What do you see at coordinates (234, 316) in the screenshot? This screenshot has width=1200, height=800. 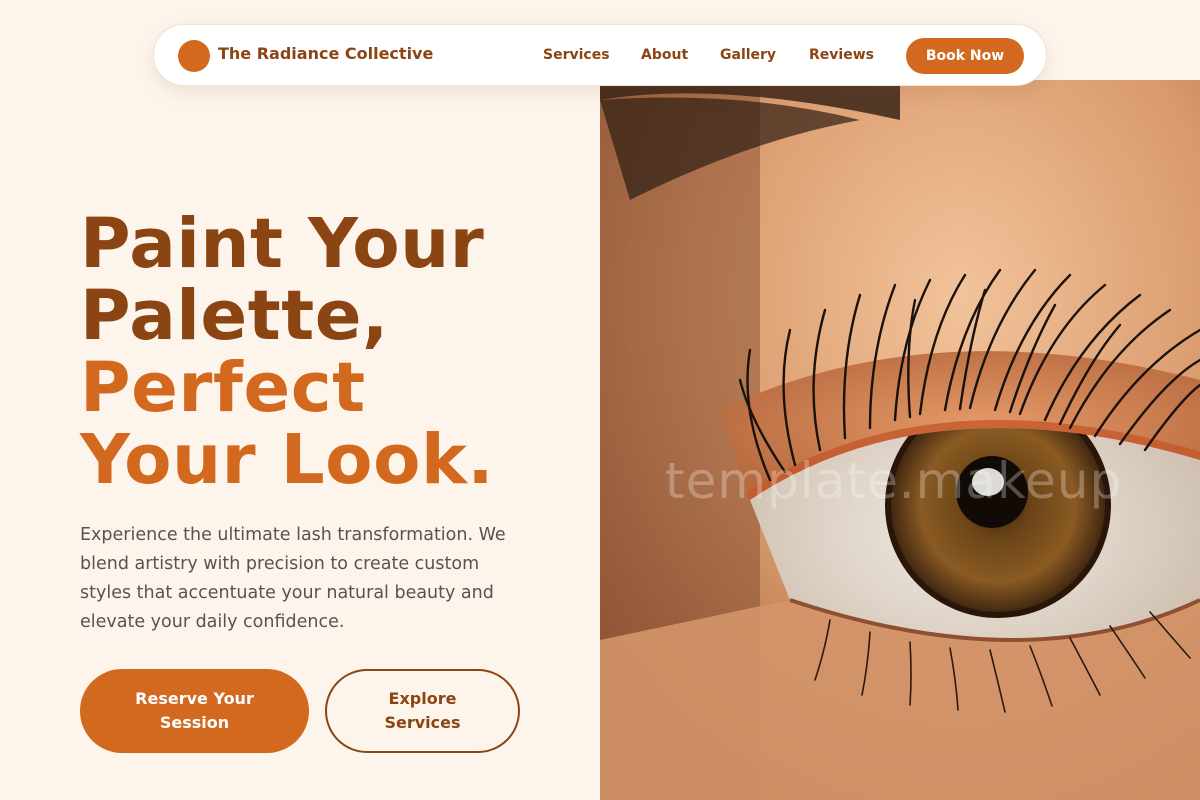 I see `headline-line: Palette,` at bounding box center [234, 316].